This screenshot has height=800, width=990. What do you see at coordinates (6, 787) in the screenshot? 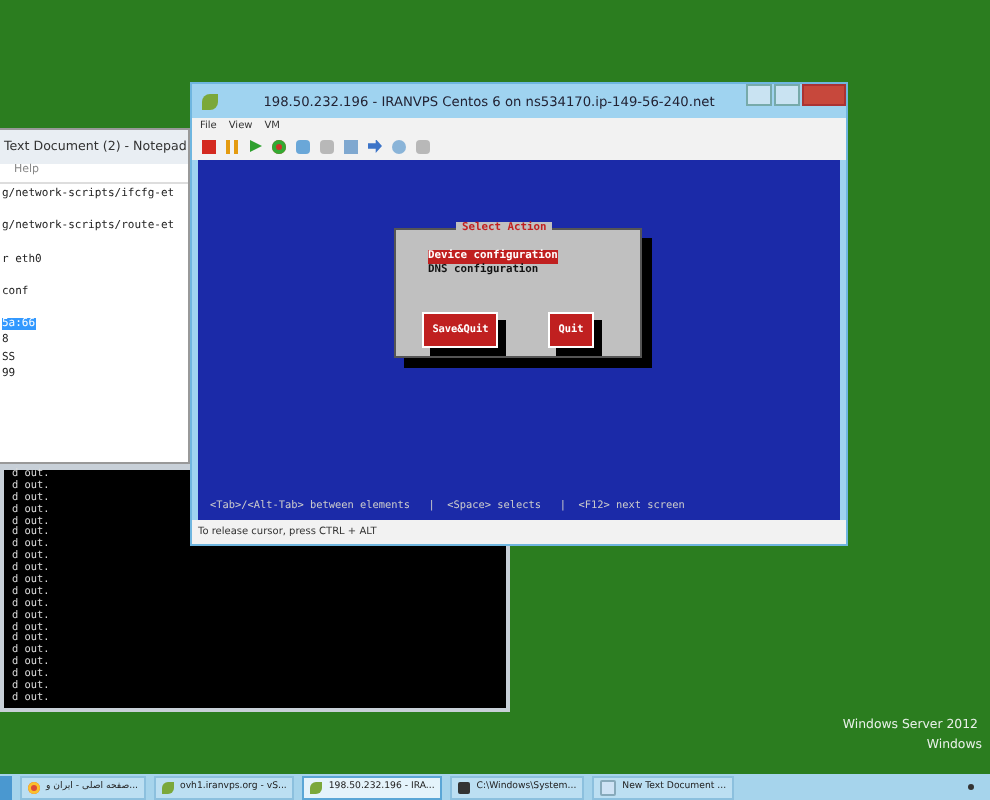
I see `start-button` at bounding box center [6, 787].